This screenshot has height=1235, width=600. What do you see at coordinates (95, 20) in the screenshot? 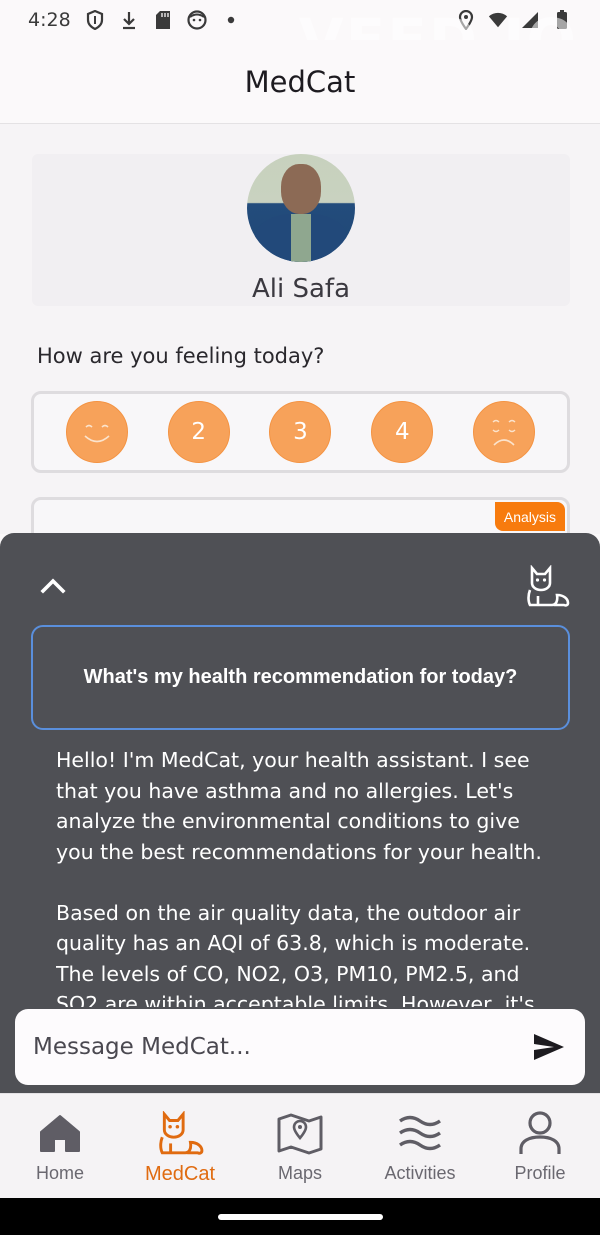
I see `shield-icon` at bounding box center [95, 20].